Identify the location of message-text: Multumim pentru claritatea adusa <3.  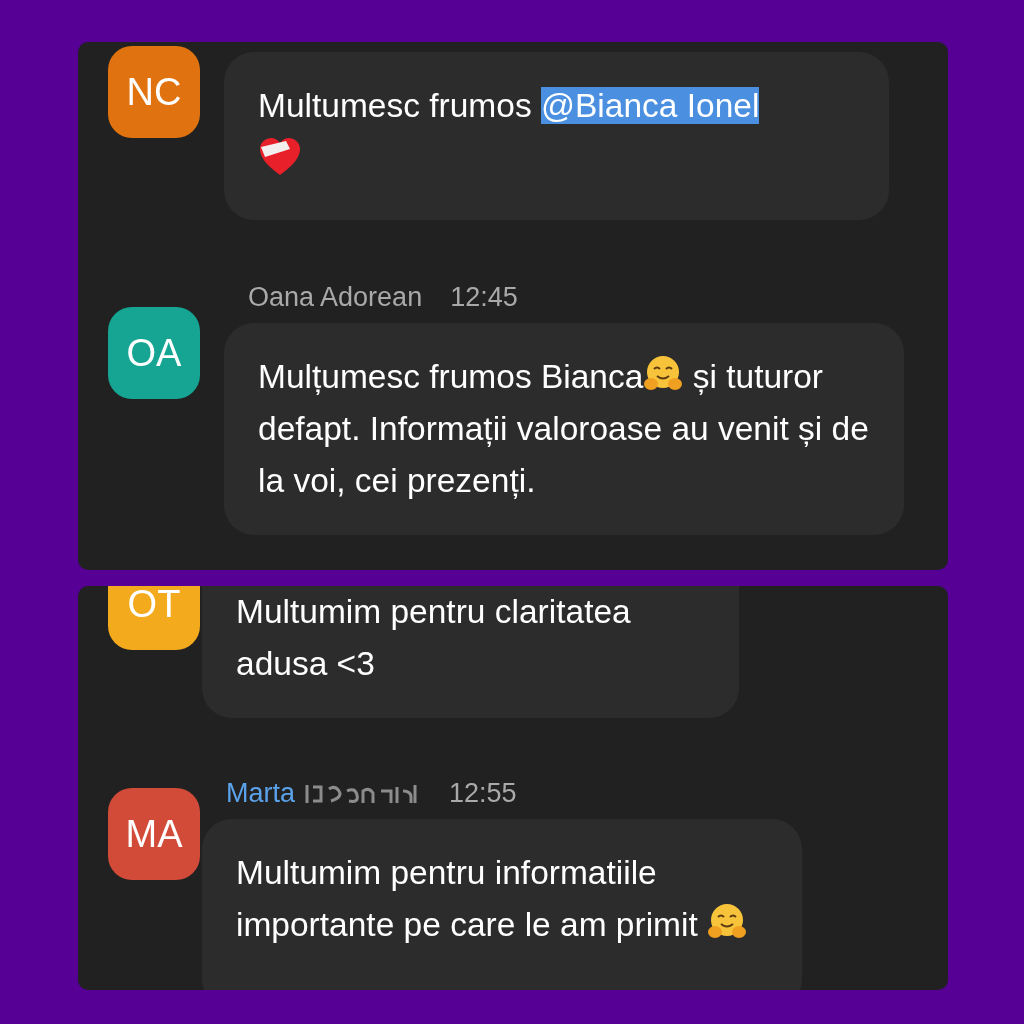
(434, 638).